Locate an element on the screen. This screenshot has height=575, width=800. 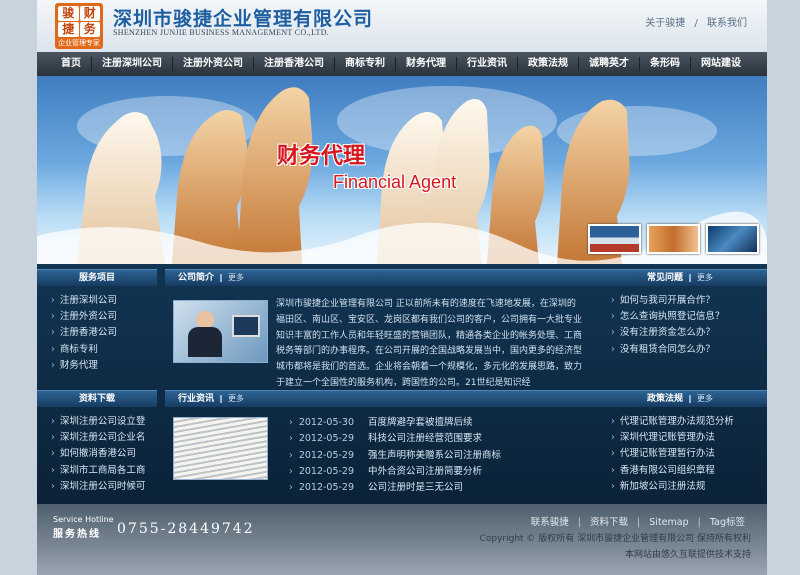
list-item: 如何撤消香港公司 is located at coordinates (104, 454).